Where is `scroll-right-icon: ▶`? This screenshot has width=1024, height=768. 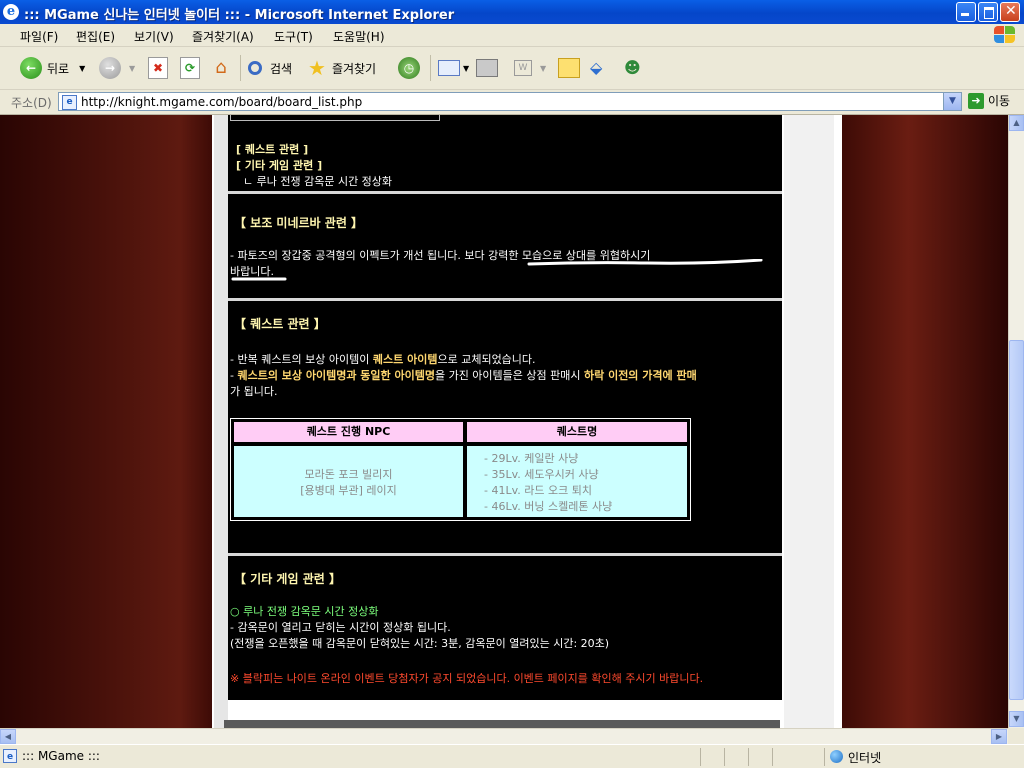
scroll-right-icon: ▶ is located at coordinates (999, 736).